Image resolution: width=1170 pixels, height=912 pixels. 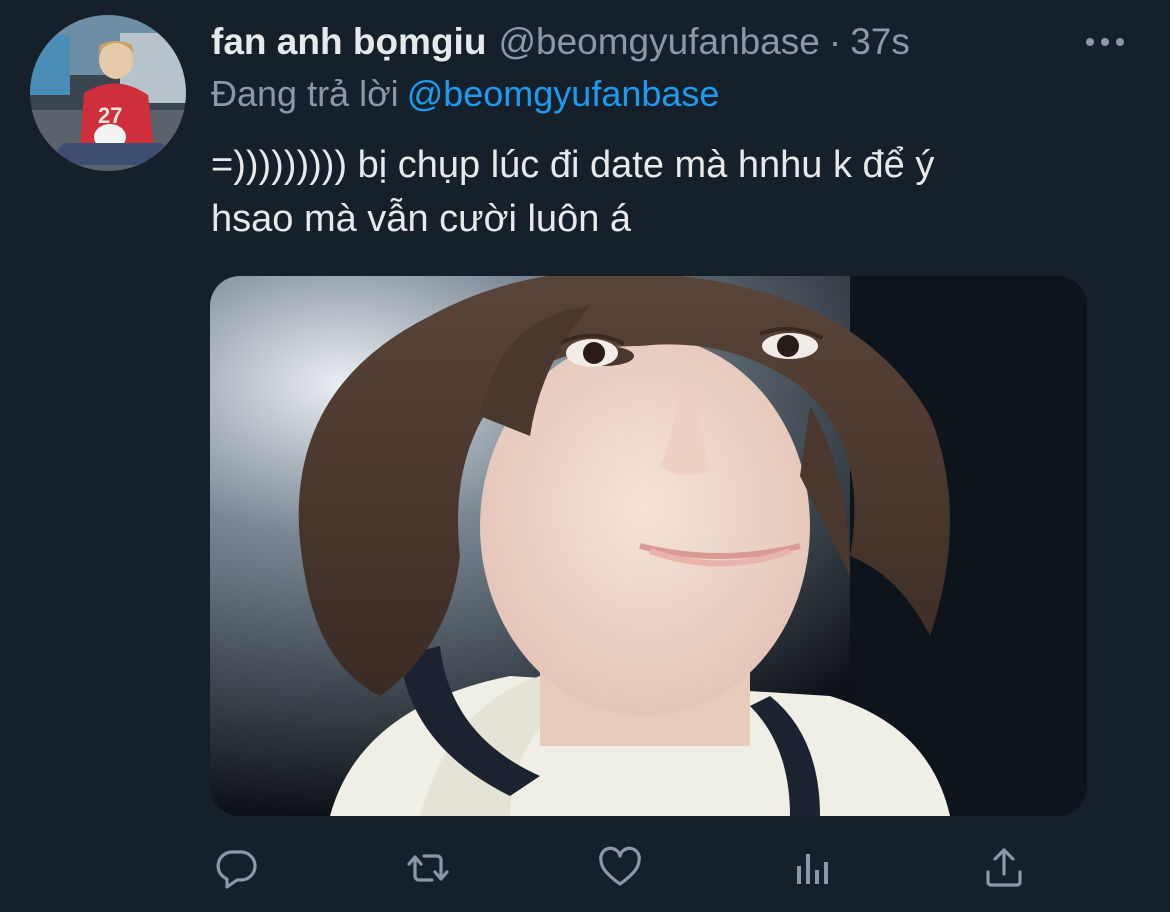 I want to click on retweet-button, so click(x=428, y=868).